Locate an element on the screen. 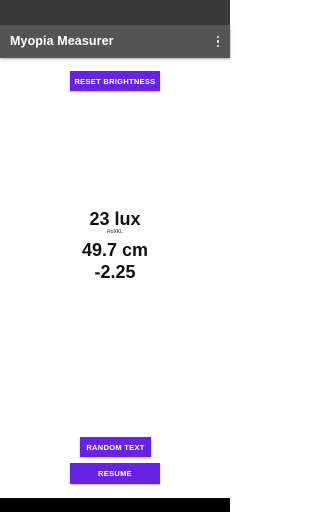  app-bar: Myopia Measurer is located at coordinates (115, 41).